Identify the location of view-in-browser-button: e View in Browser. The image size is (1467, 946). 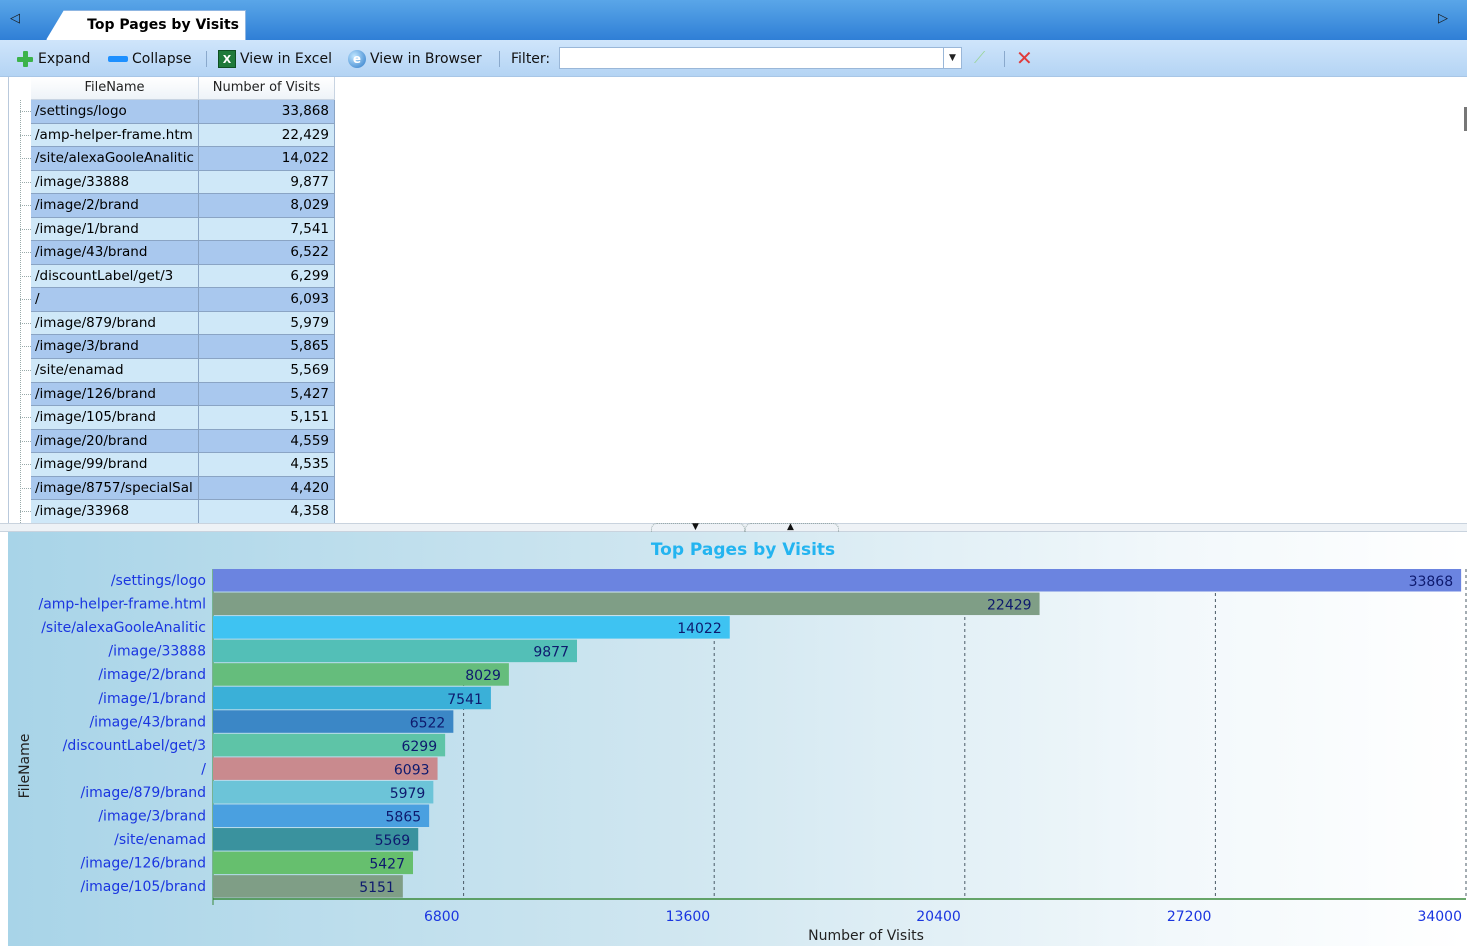
(415, 59).